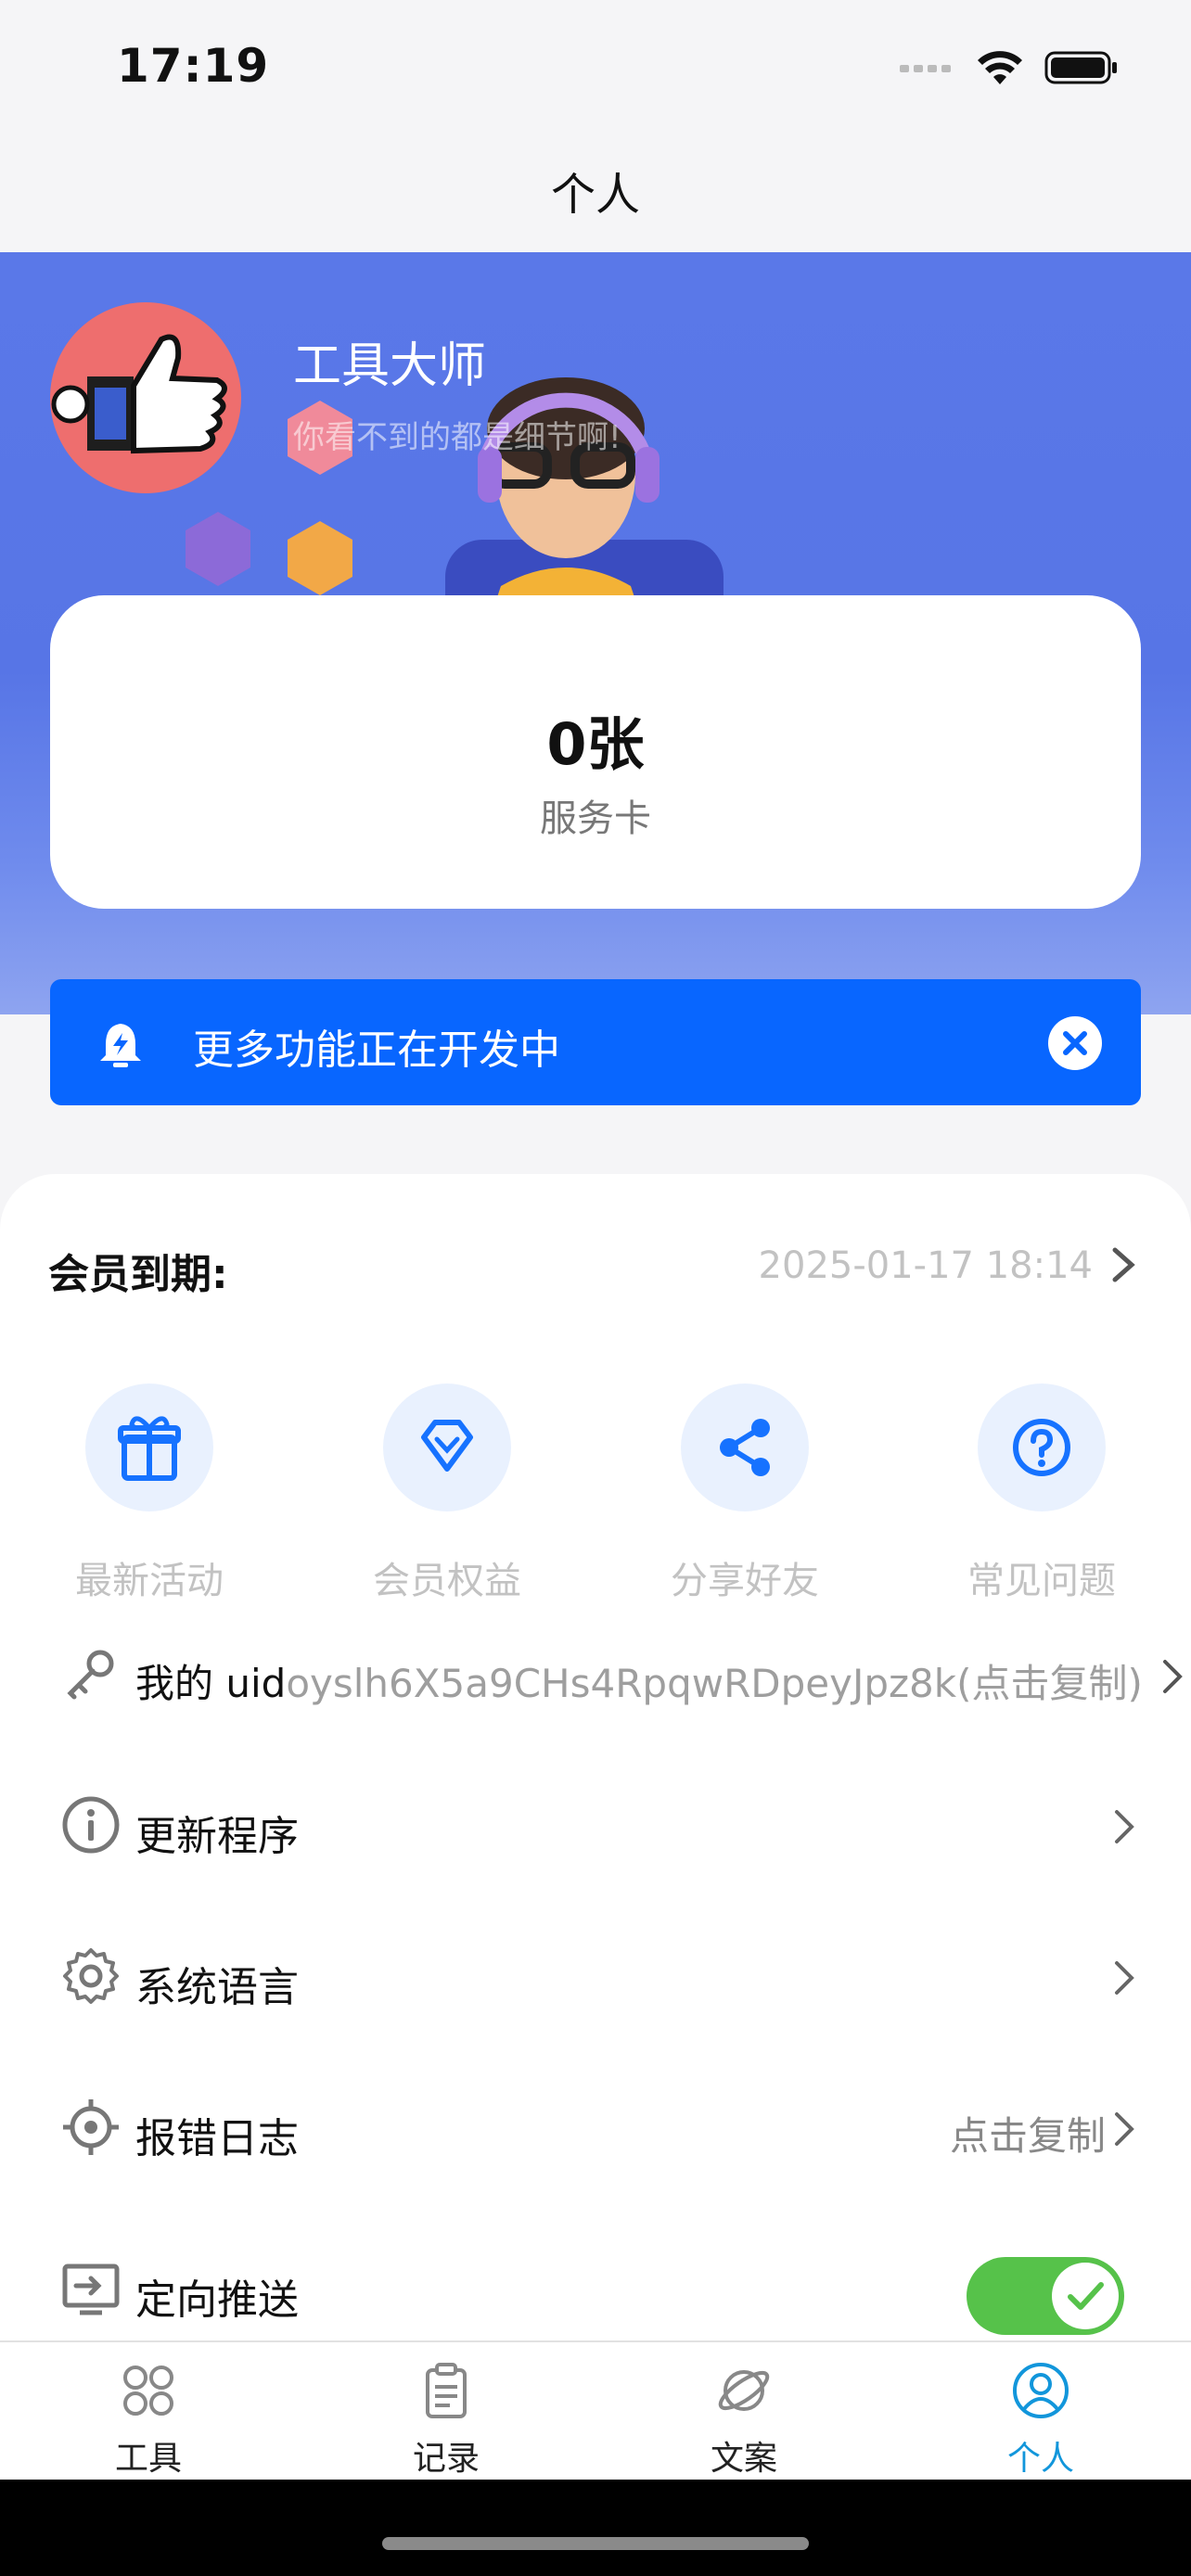 The image size is (1191, 2576). I want to click on targeted-push-label: 定向推送, so click(217, 2300).